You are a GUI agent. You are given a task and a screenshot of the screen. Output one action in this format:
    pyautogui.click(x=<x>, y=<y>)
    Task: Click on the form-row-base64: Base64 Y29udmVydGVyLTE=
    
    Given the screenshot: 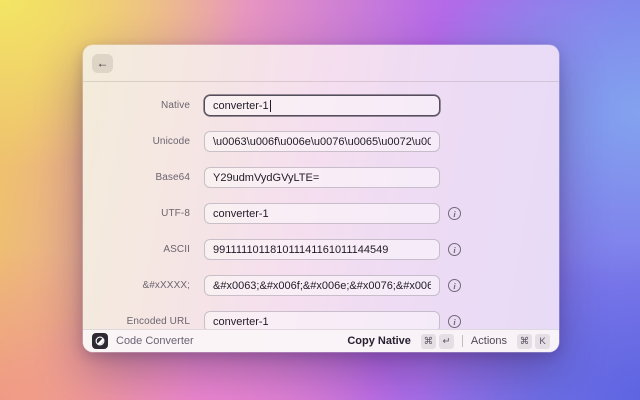 What is the action you would take?
    pyautogui.click(x=325, y=177)
    